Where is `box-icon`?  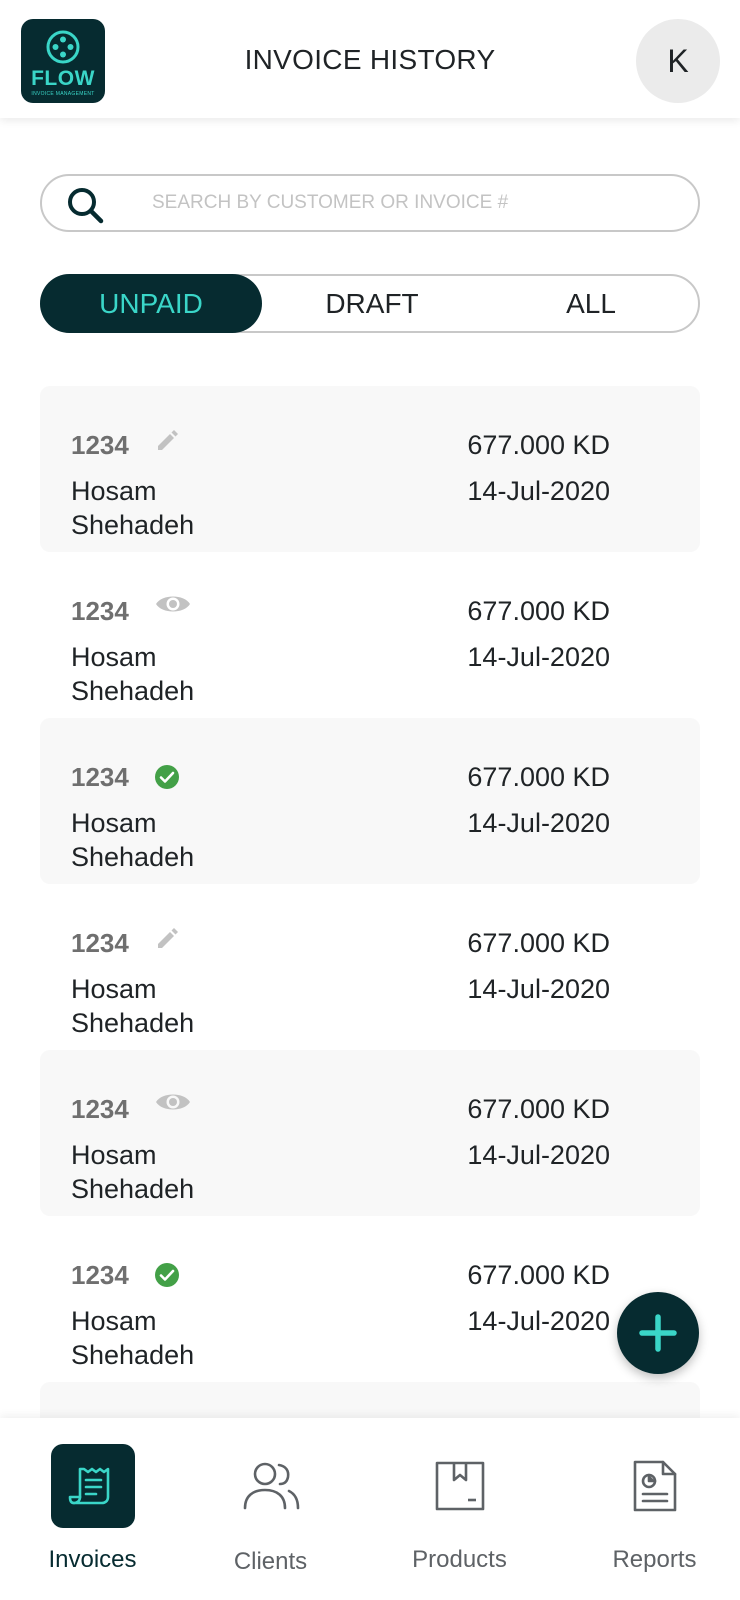
box-icon is located at coordinates (460, 1486).